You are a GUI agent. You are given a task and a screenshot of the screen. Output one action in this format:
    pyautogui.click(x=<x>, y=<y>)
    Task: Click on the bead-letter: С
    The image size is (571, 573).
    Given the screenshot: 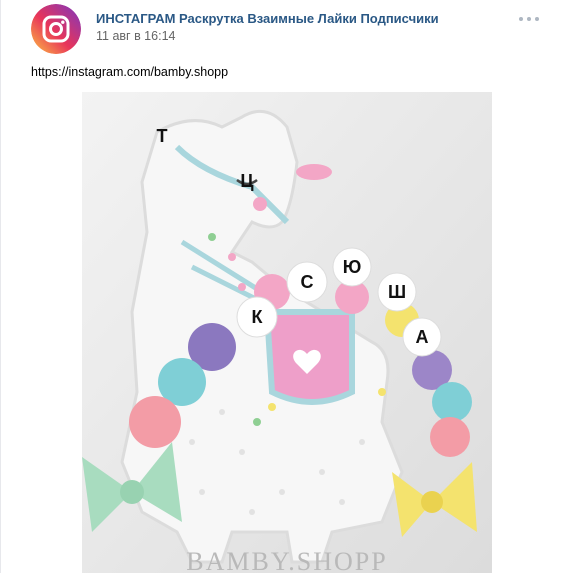 What is the action you would take?
    pyautogui.click(x=307, y=282)
    